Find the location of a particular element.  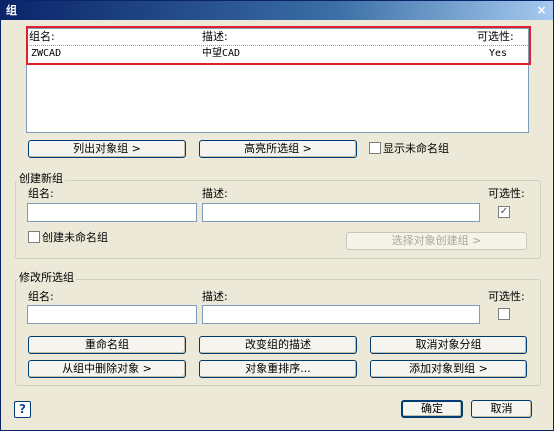

select-objects-create-button: 选择对象创建组 > is located at coordinates (436, 241).